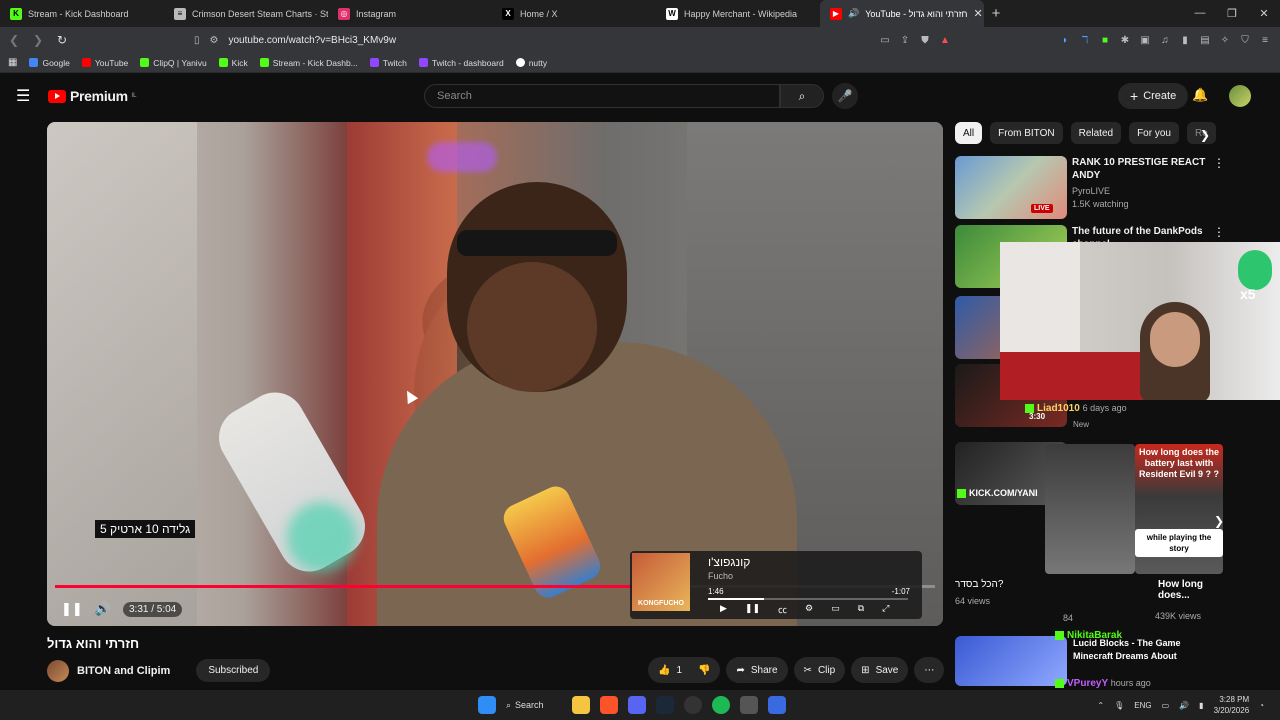 The width and height of the screenshot is (1280, 720). What do you see at coordinates (1145, 40) in the screenshot?
I see `extension-icon-4: ▣` at bounding box center [1145, 40].